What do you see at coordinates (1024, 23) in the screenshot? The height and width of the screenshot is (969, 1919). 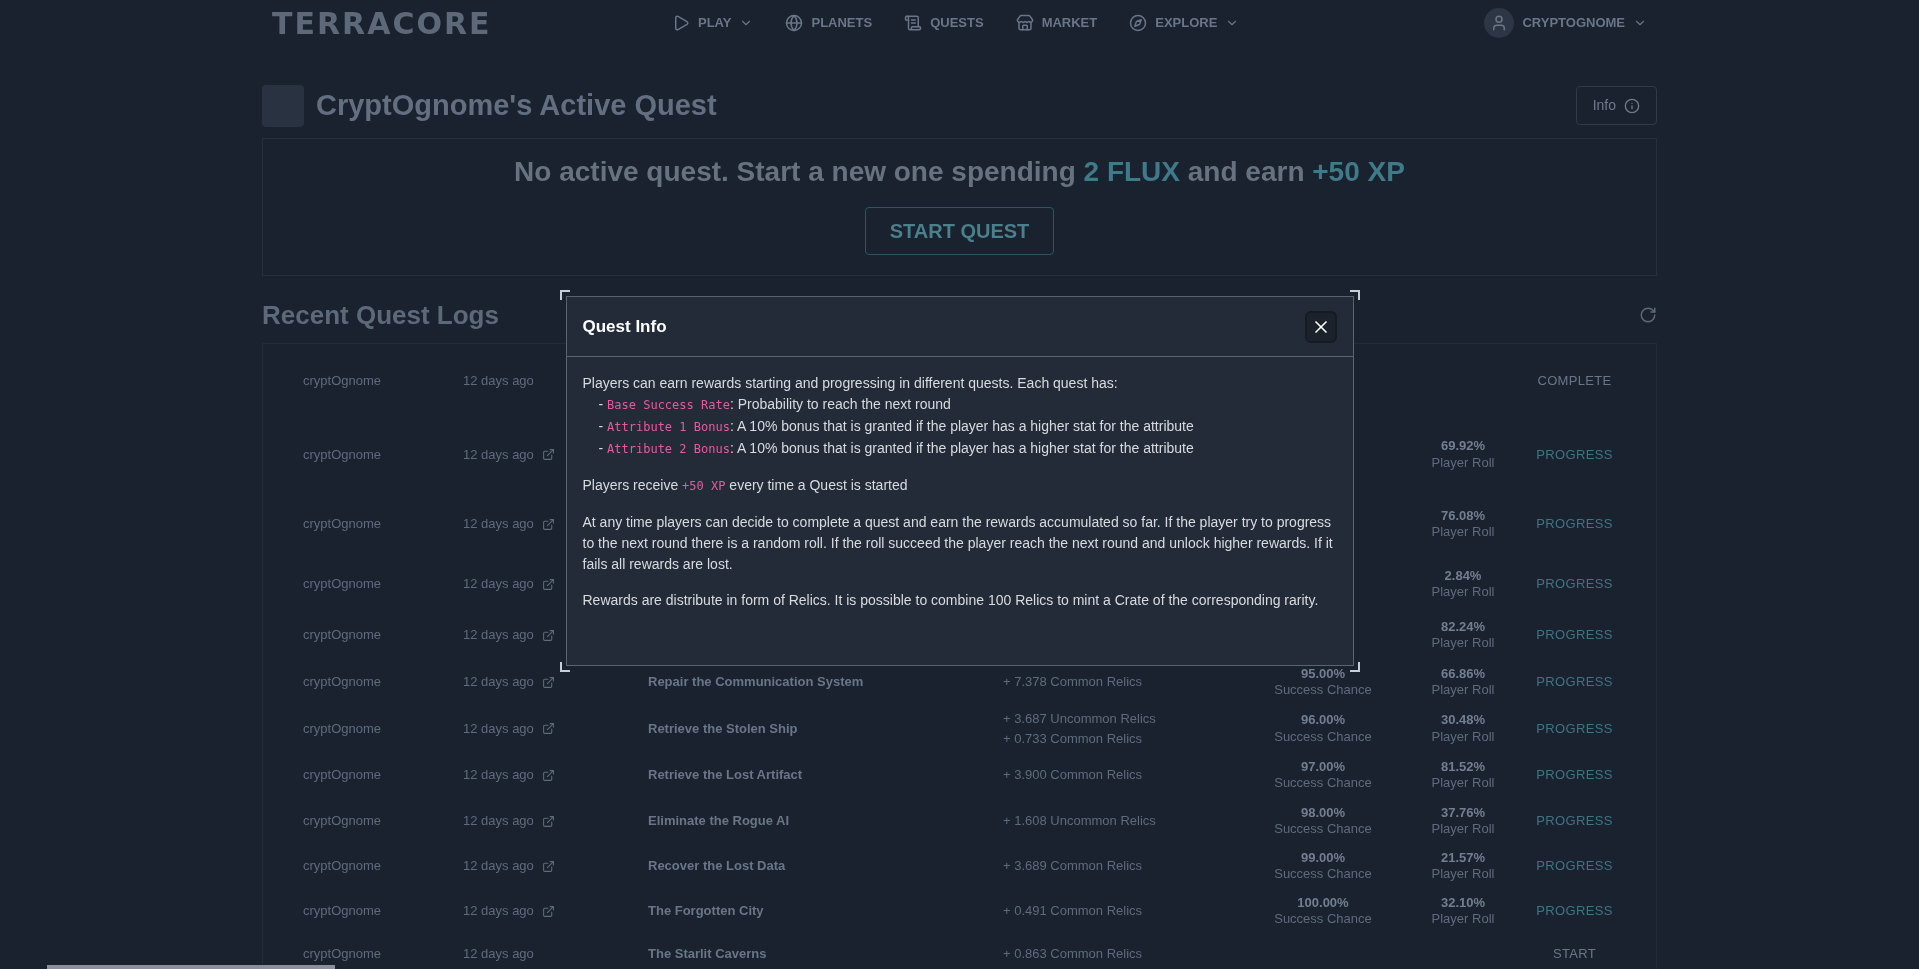 I see `store-icon` at bounding box center [1024, 23].